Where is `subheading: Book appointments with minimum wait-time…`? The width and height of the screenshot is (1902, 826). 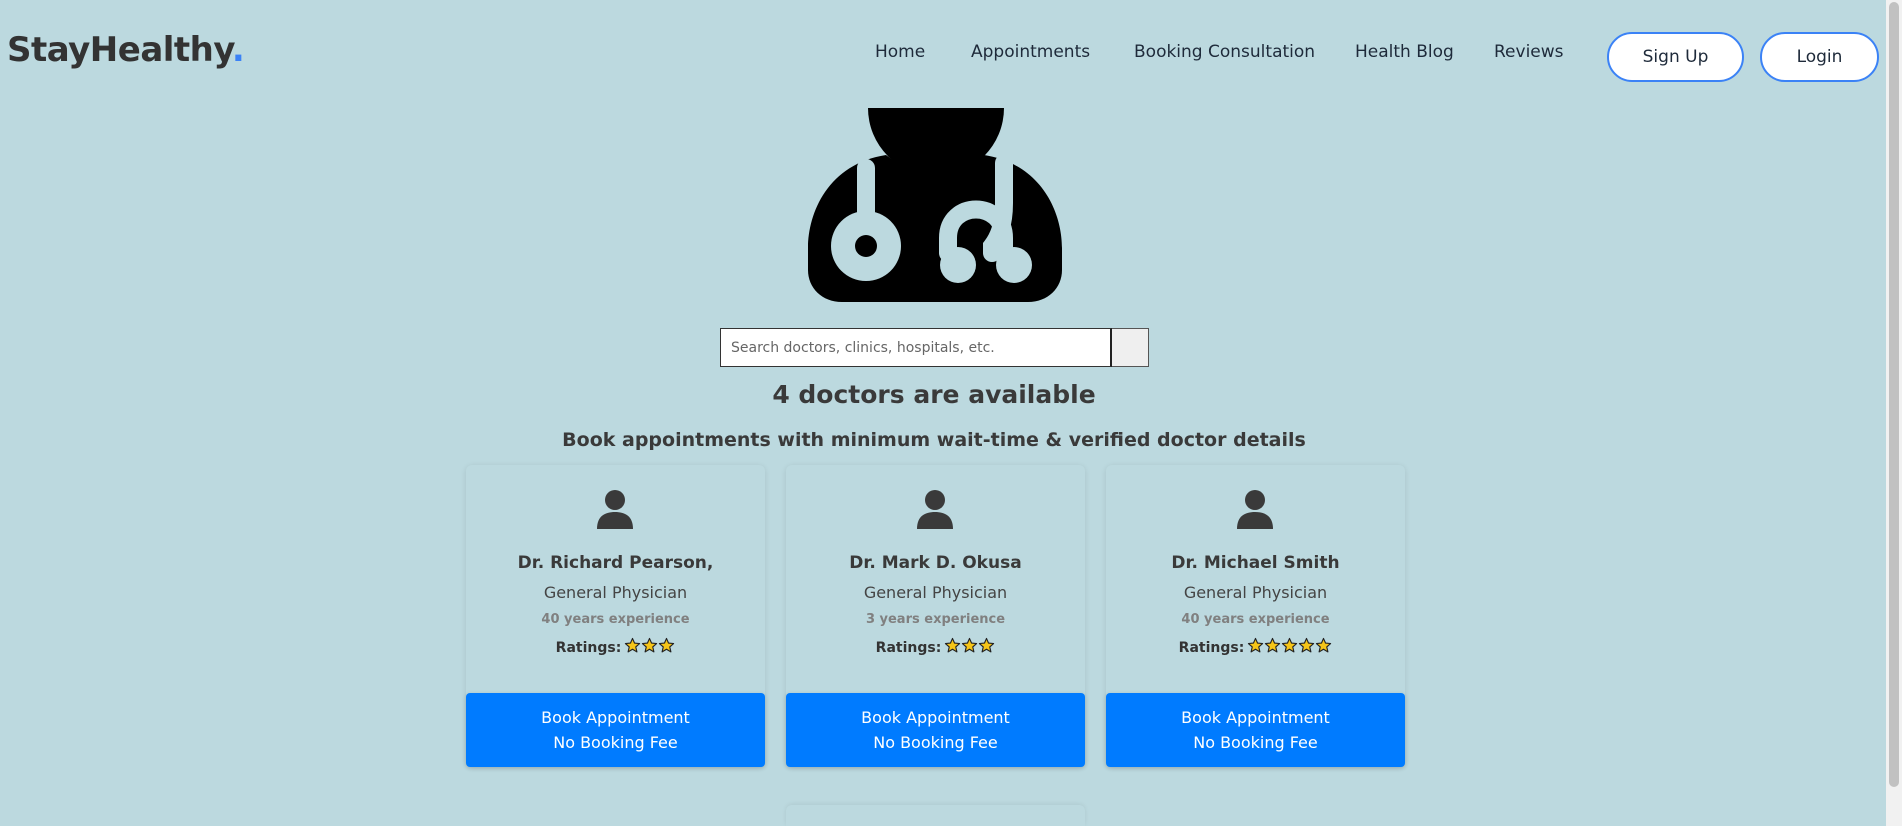
subheading: Book appointments with minimum wait-time… is located at coordinates (934, 440).